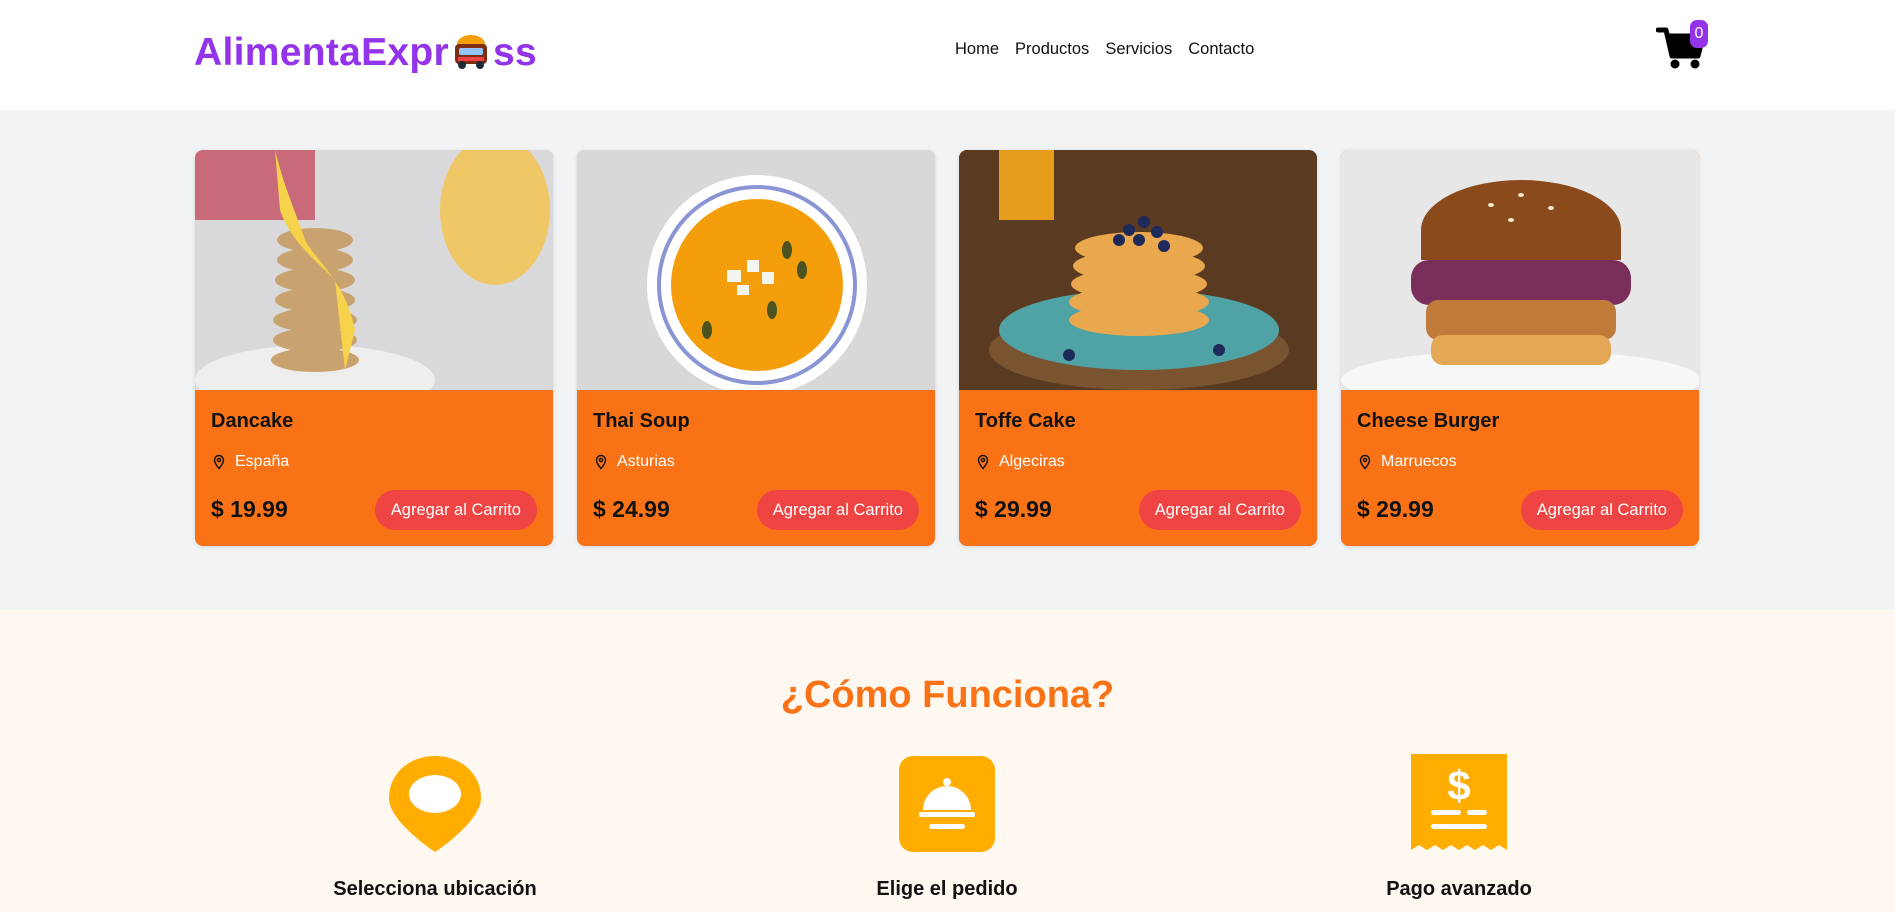  What do you see at coordinates (947, 889) in the screenshot?
I see `step-label: Elige el pedido` at bounding box center [947, 889].